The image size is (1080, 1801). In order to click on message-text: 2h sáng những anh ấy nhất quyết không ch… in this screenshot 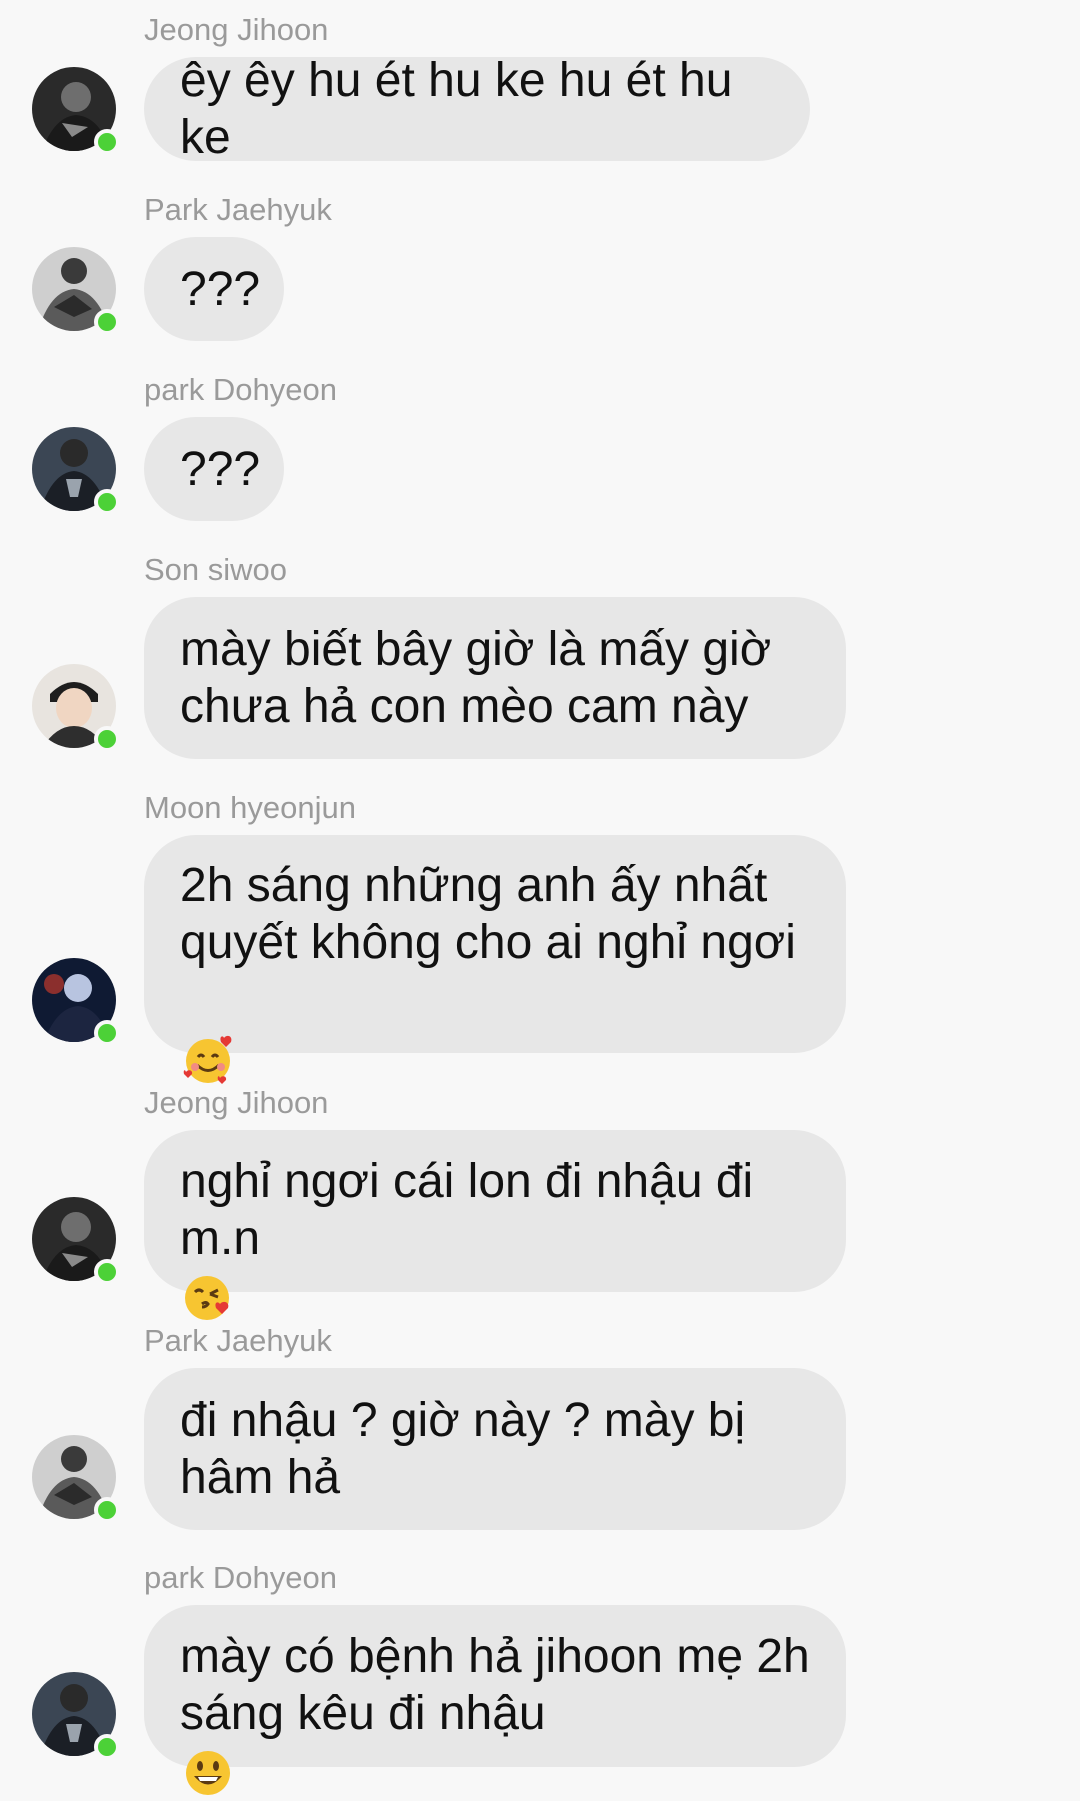, I will do `click(488, 943)`.